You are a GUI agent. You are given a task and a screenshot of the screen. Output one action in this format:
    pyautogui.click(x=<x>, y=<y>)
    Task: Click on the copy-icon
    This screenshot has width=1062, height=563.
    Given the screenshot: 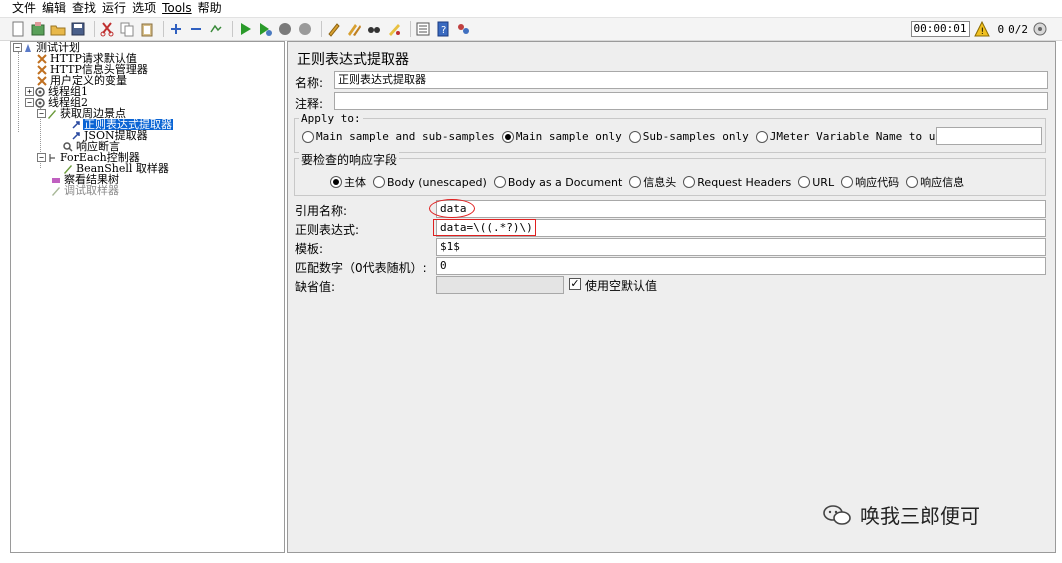 What is the action you would take?
    pyautogui.click(x=127, y=29)
    